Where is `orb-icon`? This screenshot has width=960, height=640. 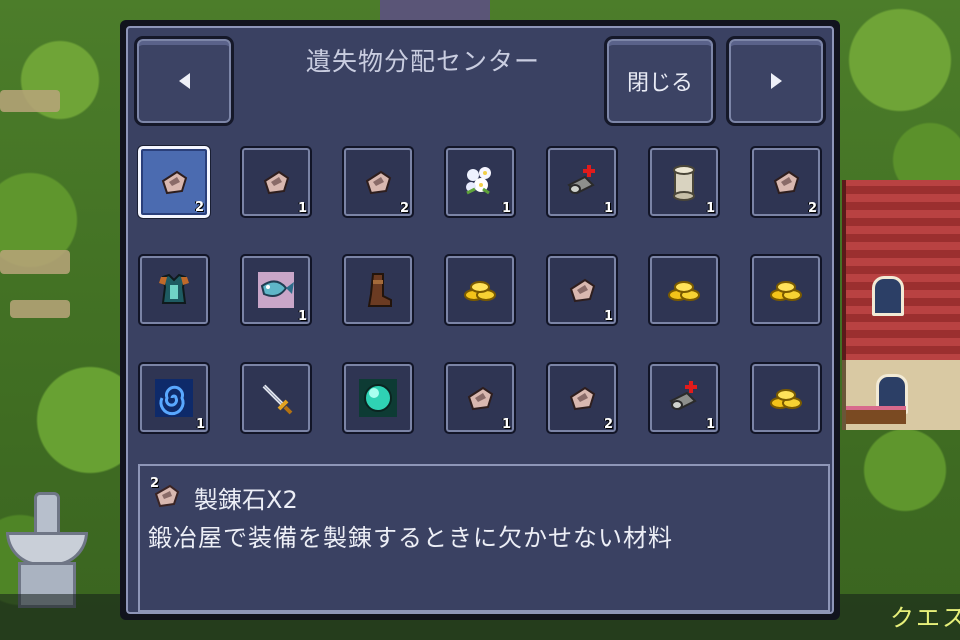 orb-icon is located at coordinates (378, 398).